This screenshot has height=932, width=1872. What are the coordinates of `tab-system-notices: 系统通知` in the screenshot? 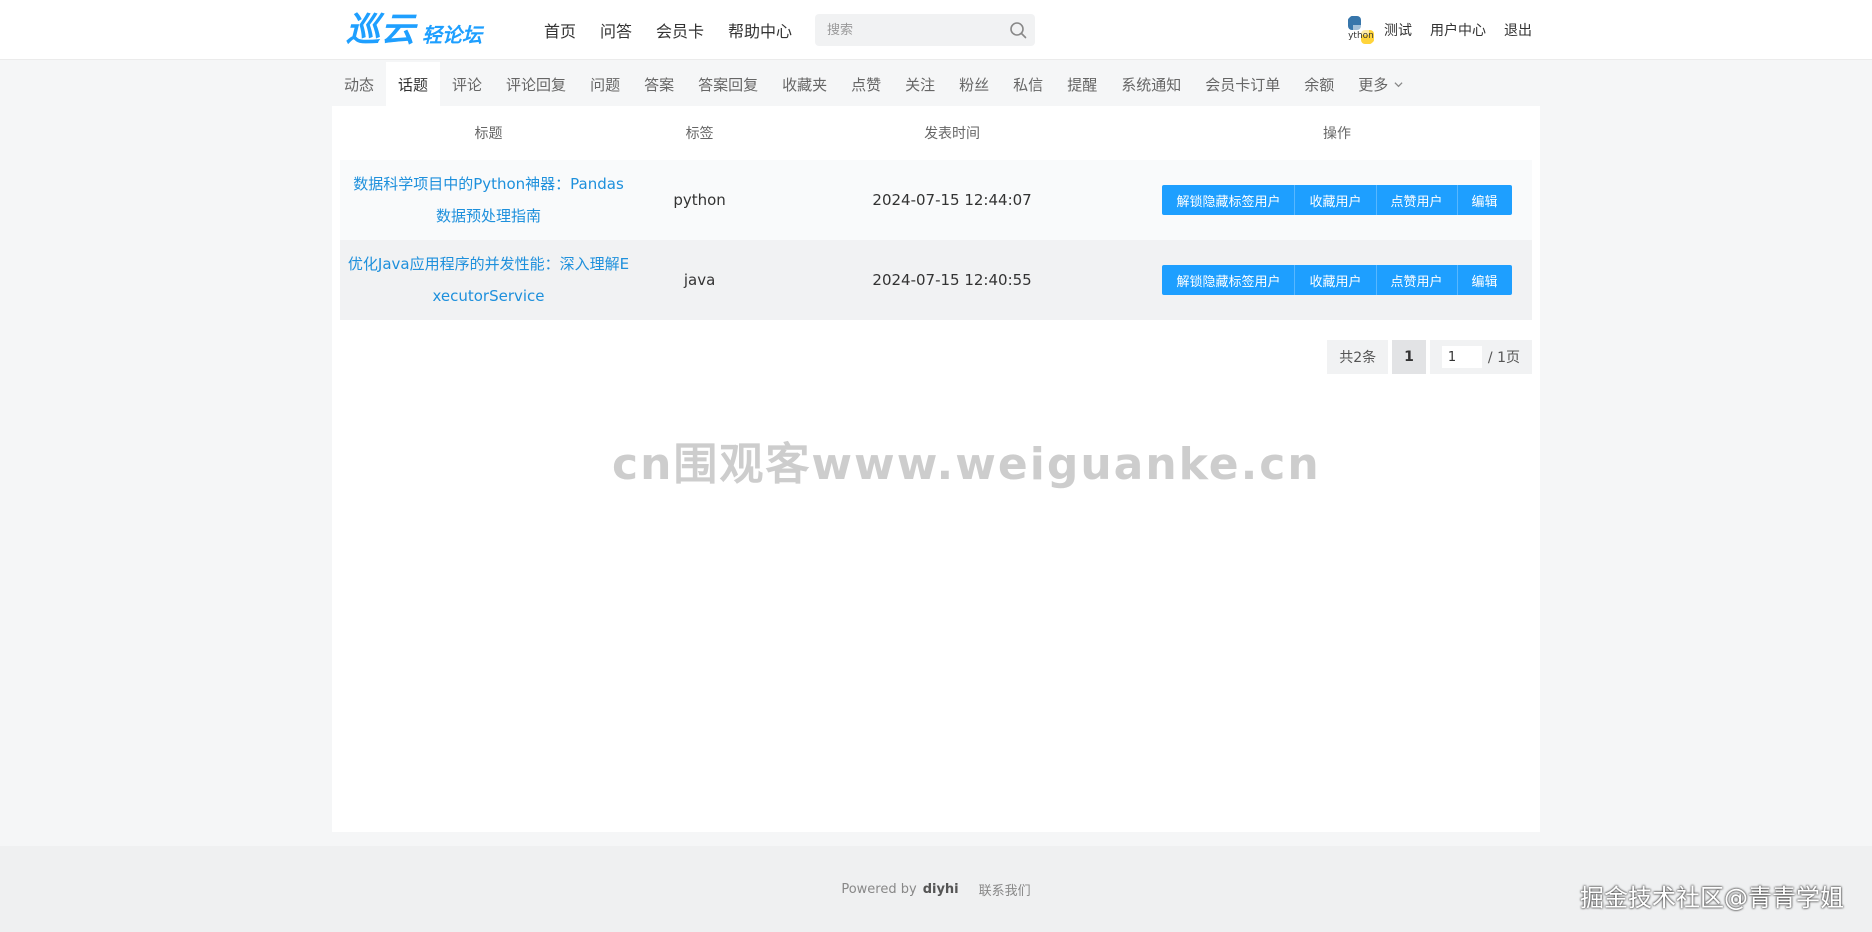 It's located at (1151, 84).